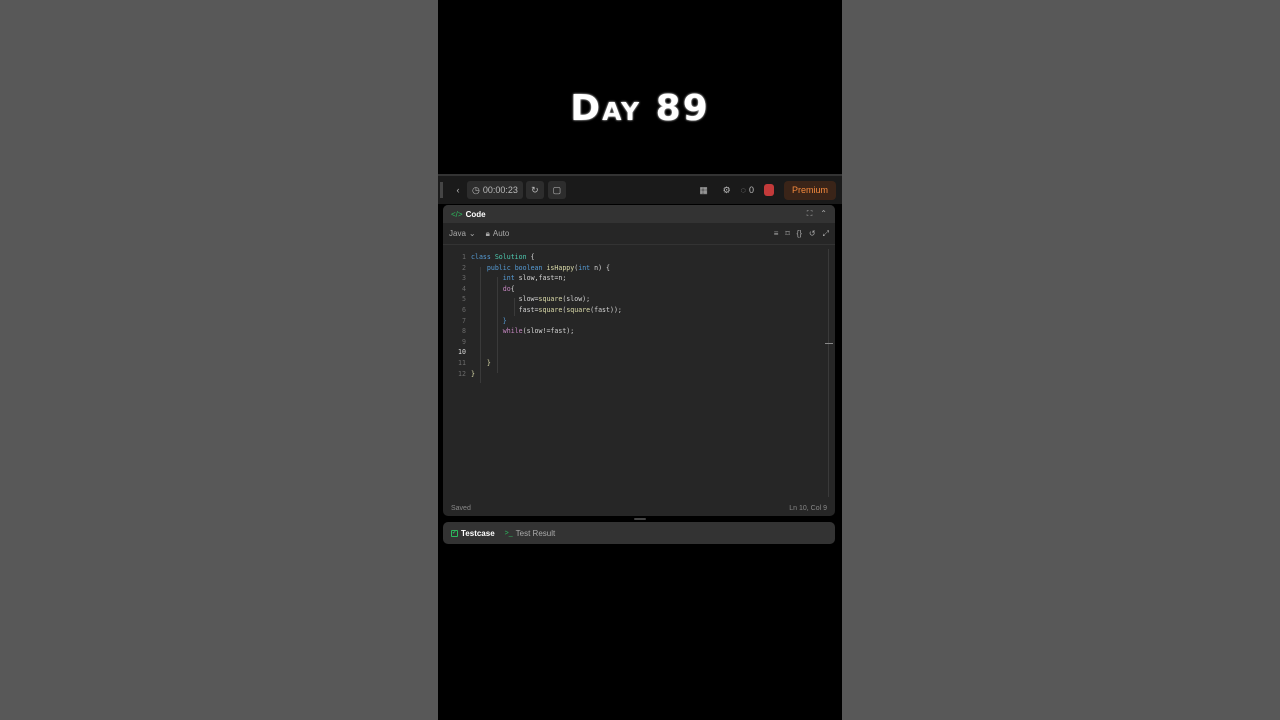 This screenshot has width=1280, height=720. Describe the element at coordinates (478, 533) in the screenshot. I see `tab-testcase-label: Testcase` at that location.